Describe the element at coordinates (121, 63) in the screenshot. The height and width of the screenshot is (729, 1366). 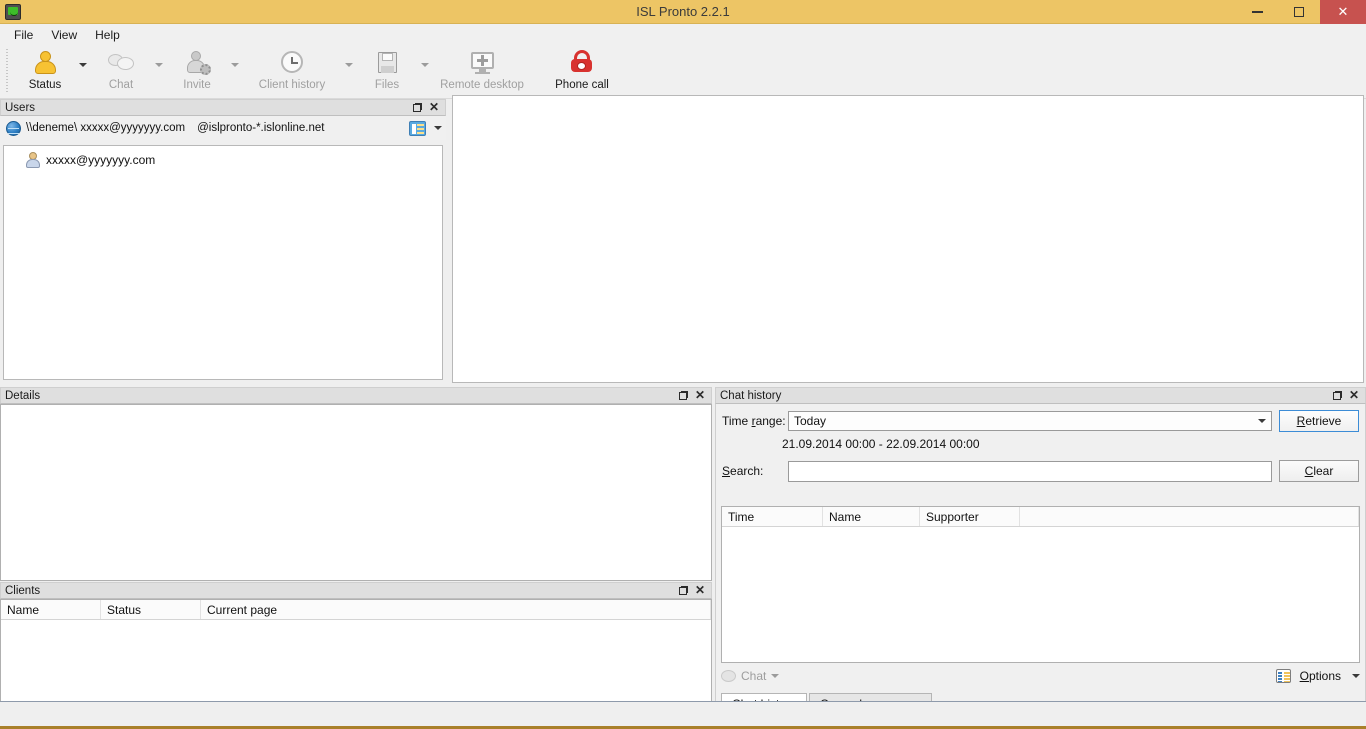
I see `chat-bubbles-icon` at that location.